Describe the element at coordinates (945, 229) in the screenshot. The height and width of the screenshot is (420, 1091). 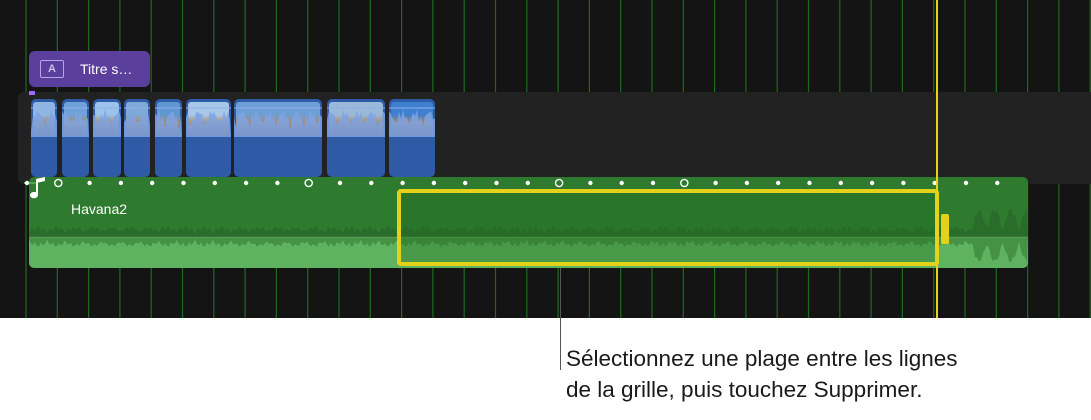
I see `selection-end-handle` at that location.